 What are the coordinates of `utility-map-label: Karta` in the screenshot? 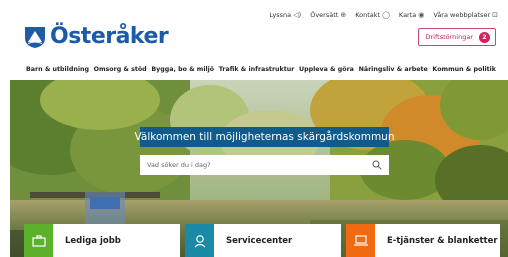 It's located at (407, 15).